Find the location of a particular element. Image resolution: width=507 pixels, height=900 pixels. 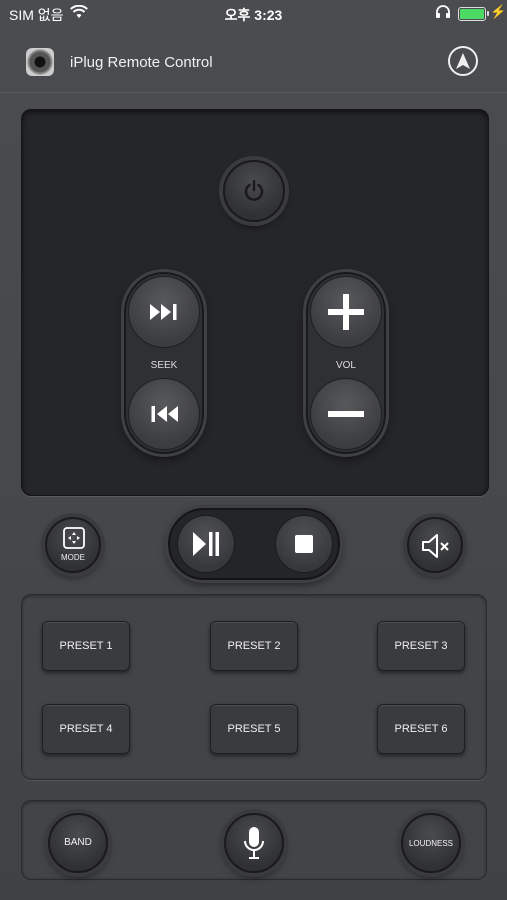

loudness-label: LOUDNESS is located at coordinates (430, 843).